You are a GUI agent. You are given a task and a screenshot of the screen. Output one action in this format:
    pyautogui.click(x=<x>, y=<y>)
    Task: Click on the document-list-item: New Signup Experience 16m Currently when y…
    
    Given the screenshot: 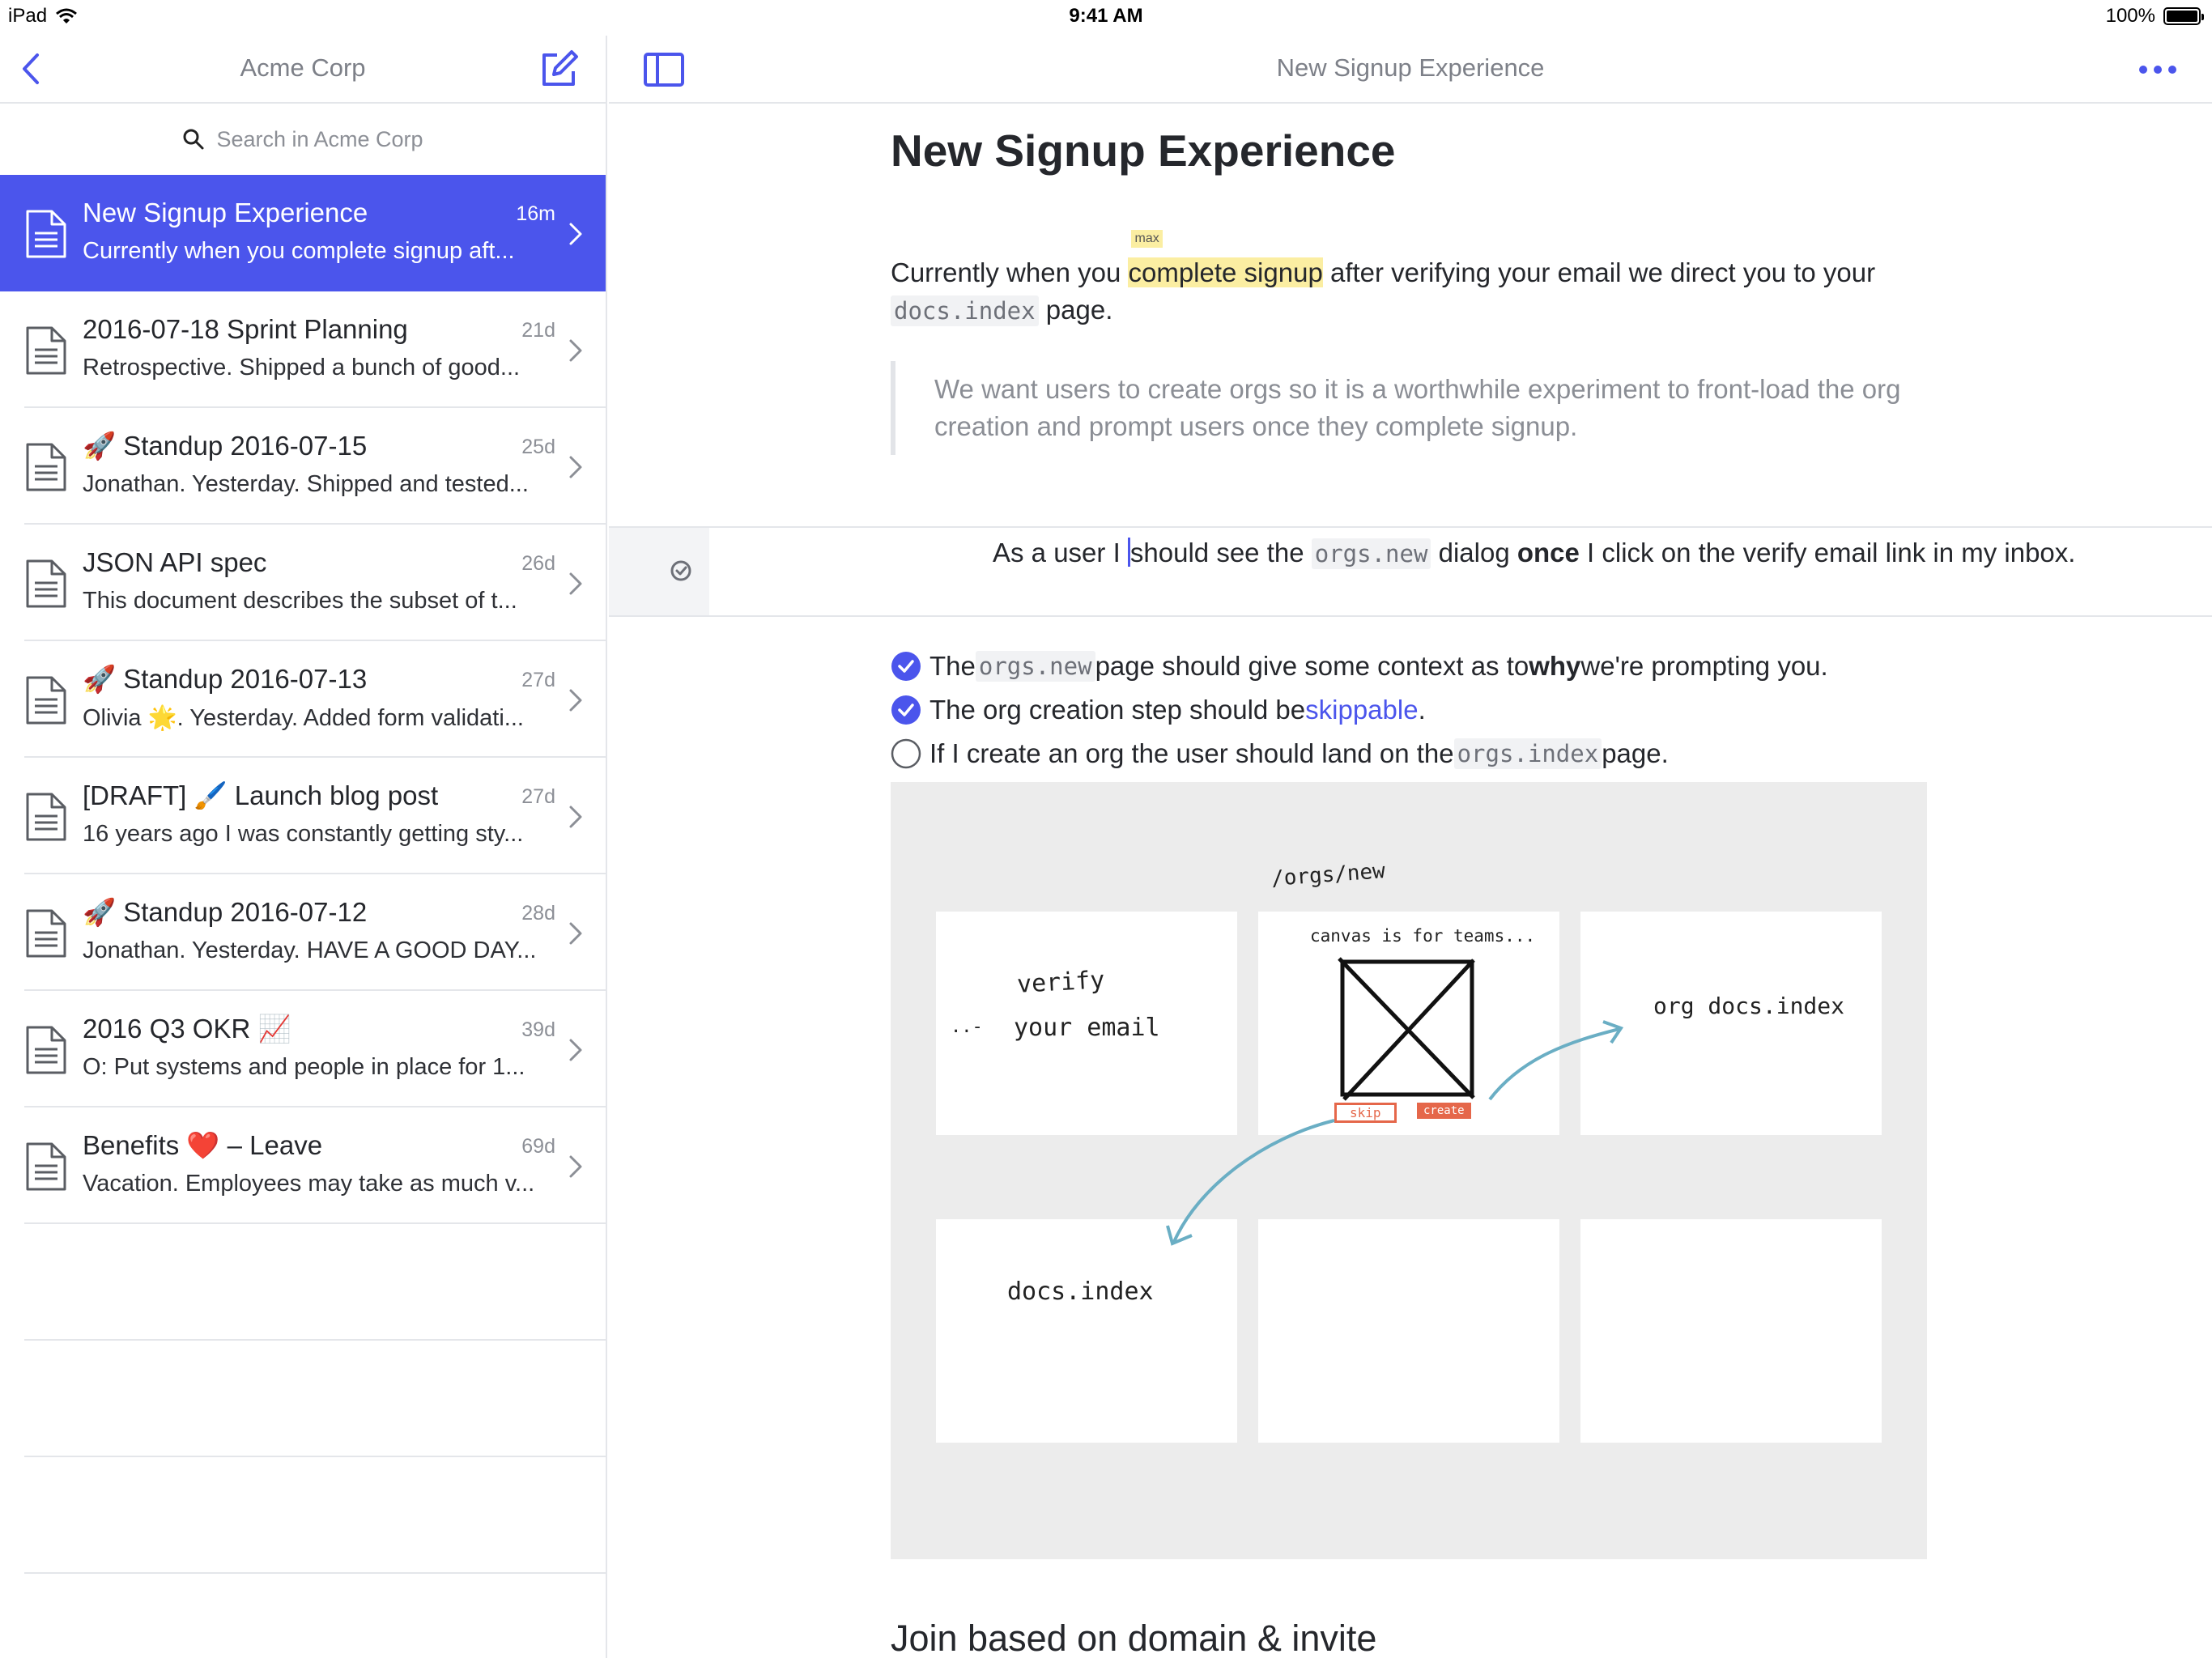 What is the action you would take?
    pyautogui.click(x=303, y=233)
    